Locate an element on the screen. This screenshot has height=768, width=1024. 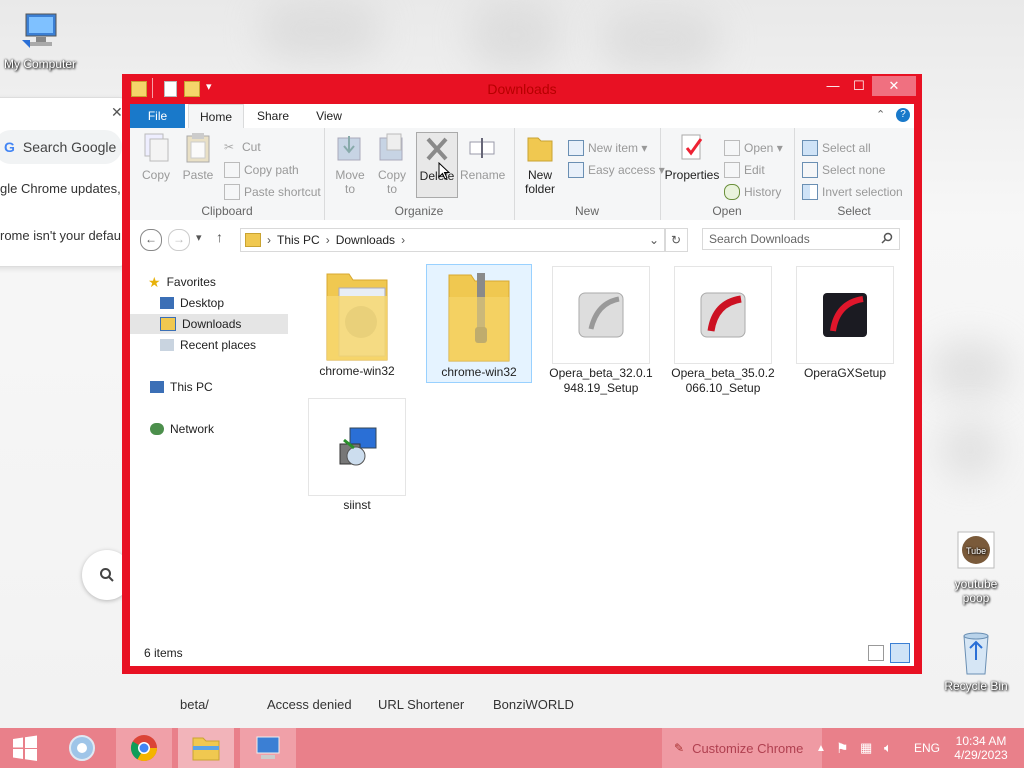
shortcut-access-denied: Access denied is located at coordinates (309, 704).